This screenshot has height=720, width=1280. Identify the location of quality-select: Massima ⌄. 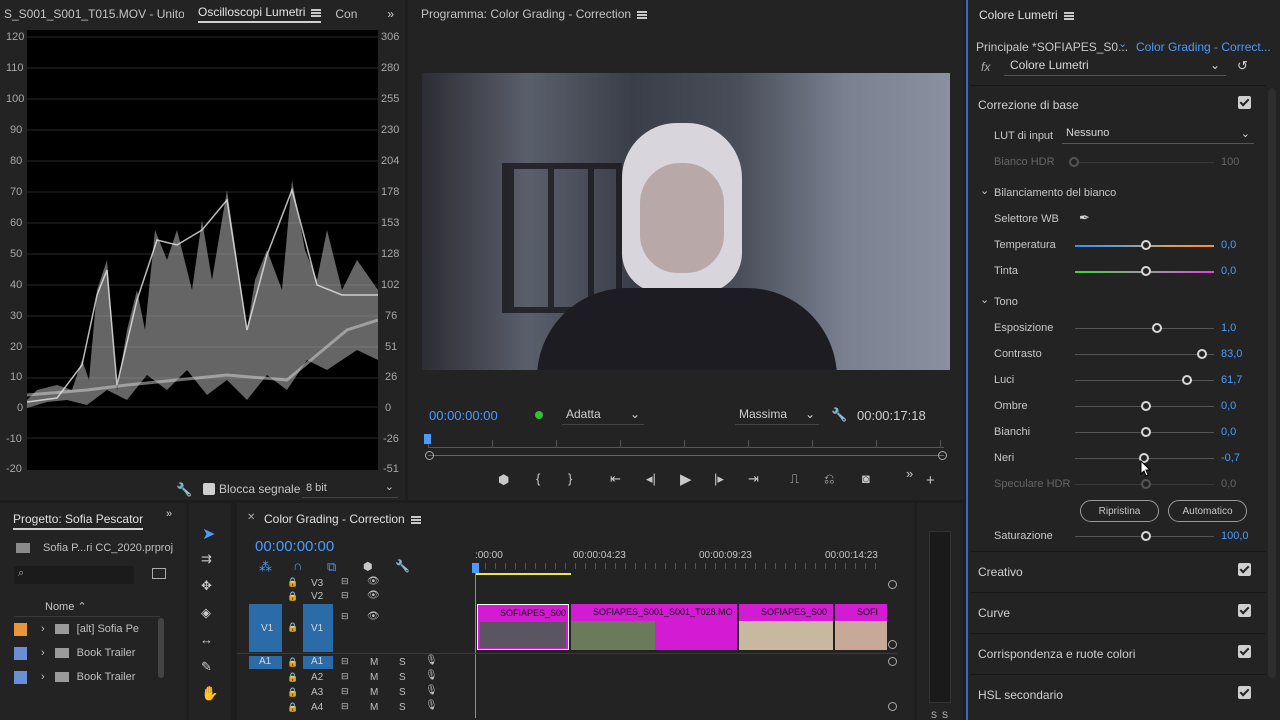
(777, 416).